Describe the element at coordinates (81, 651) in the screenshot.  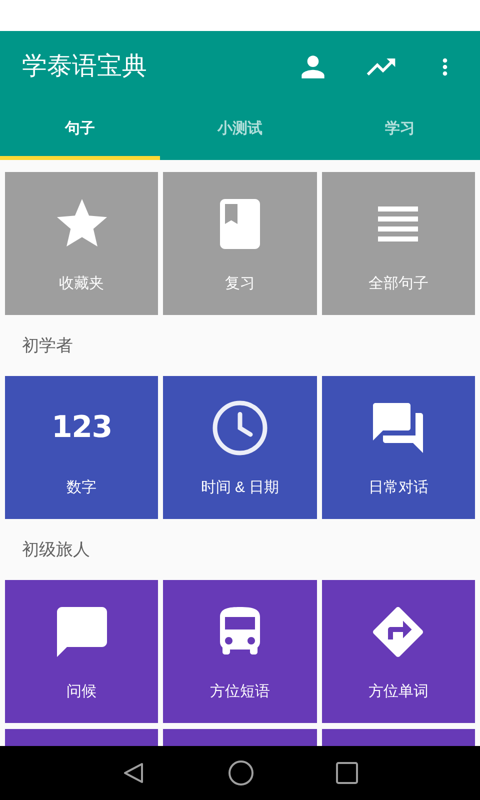
I see `category-tile: 问候` at that location.